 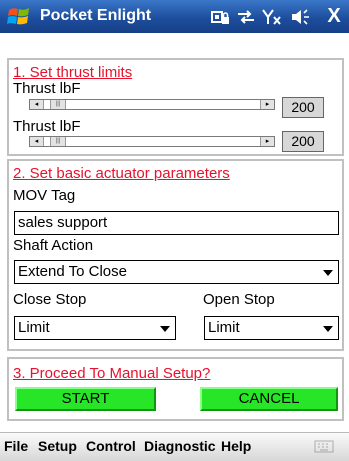 I want to click on open-stop-select: Limit, so click(x=271, y=328).